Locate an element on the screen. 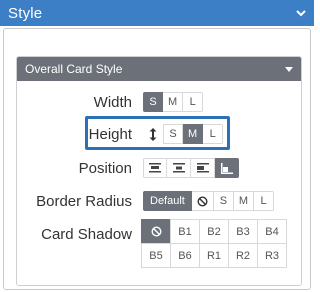 This screenshot has height=292, width=320. align-top-icon is located at coordinates (155, 168).